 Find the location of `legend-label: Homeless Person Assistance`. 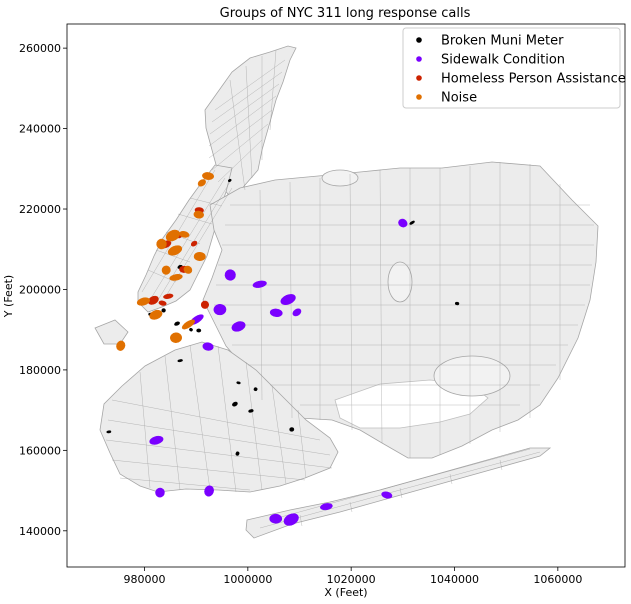

legend-label: Homeless Person Assistance is located at coordinates (533, 79).